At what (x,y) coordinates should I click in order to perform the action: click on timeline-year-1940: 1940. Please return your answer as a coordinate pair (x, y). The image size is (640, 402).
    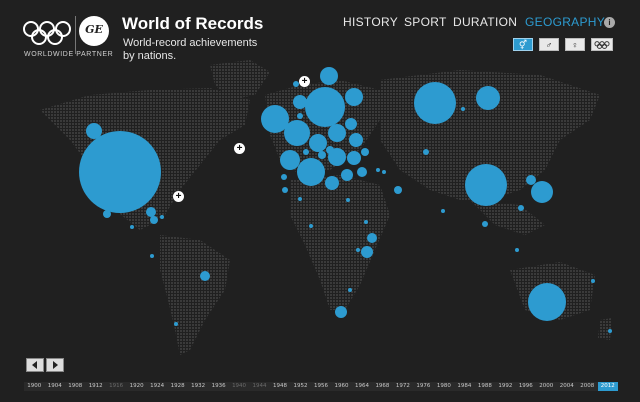
    Looking at the image, I should click on (239, 386).